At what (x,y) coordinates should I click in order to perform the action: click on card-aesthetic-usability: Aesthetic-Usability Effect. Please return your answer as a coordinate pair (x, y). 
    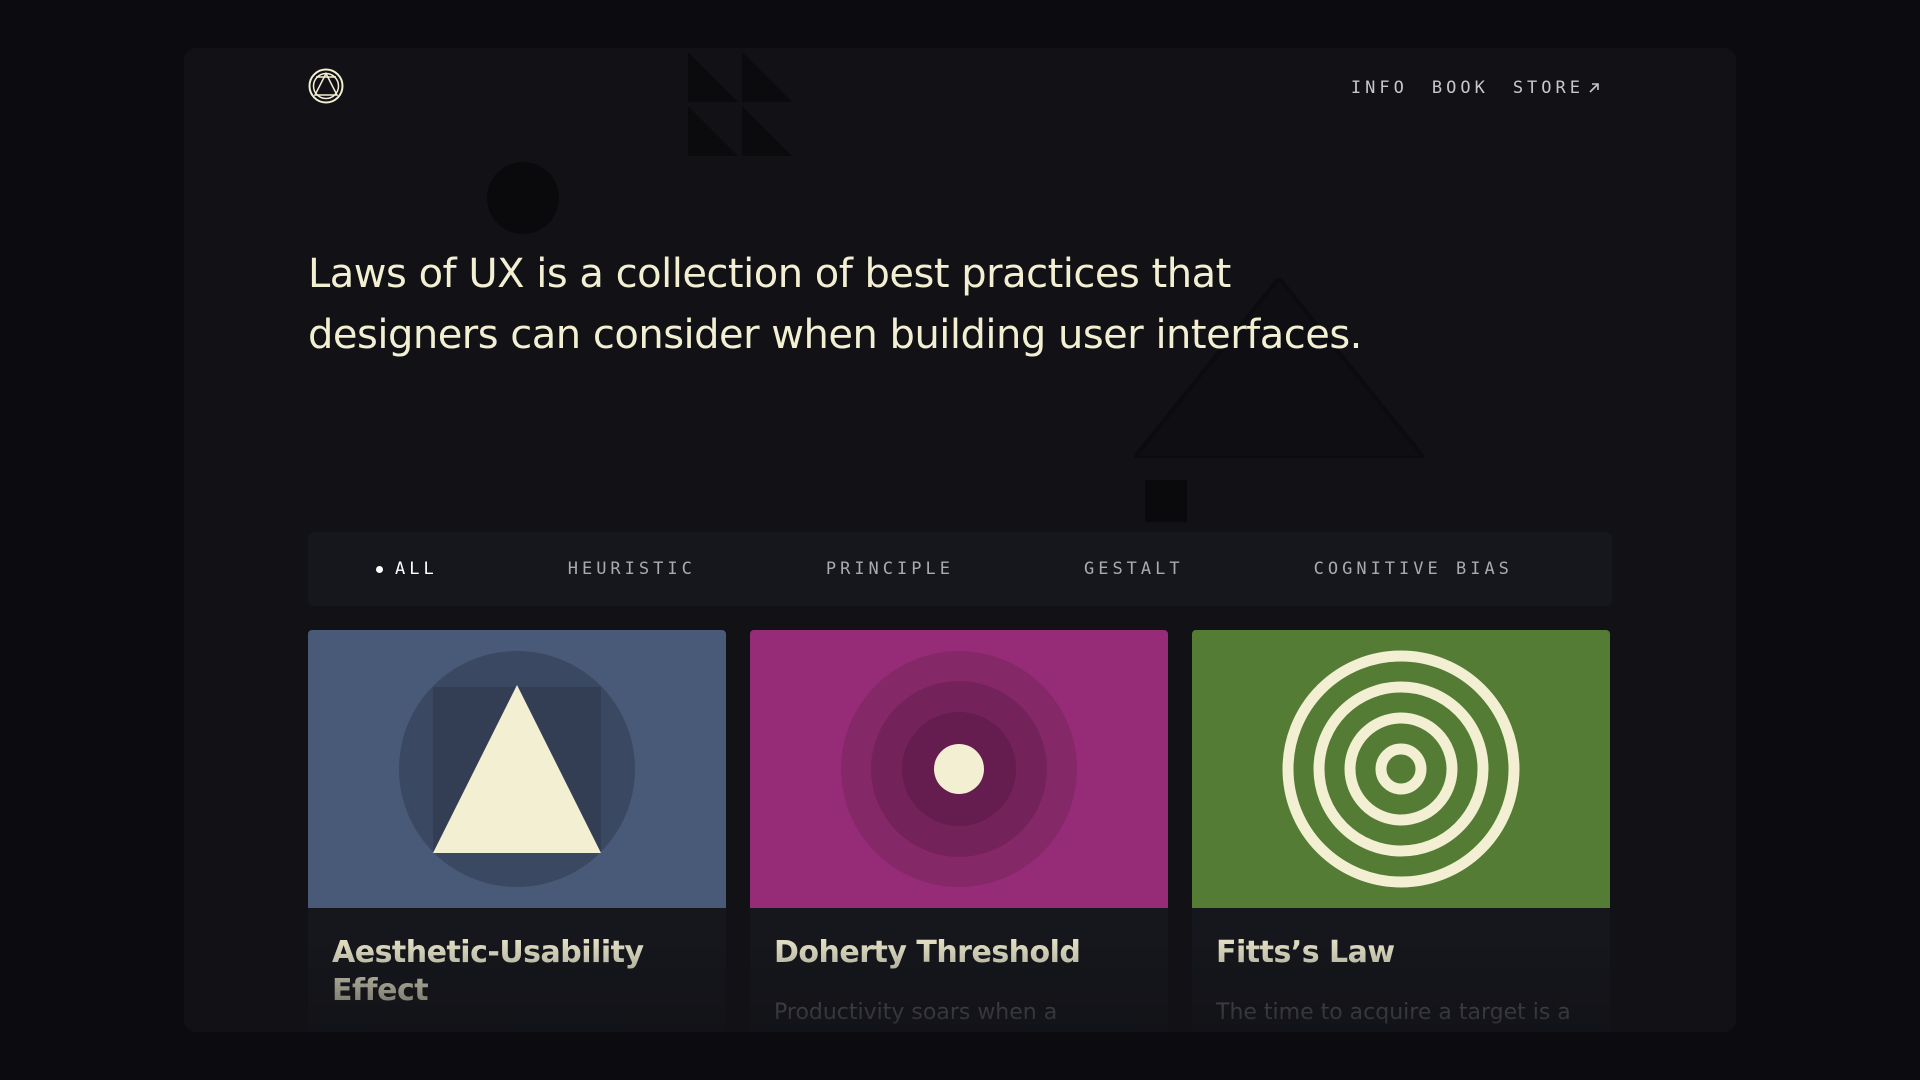
    Looking at the image, I should click on (517, 831).